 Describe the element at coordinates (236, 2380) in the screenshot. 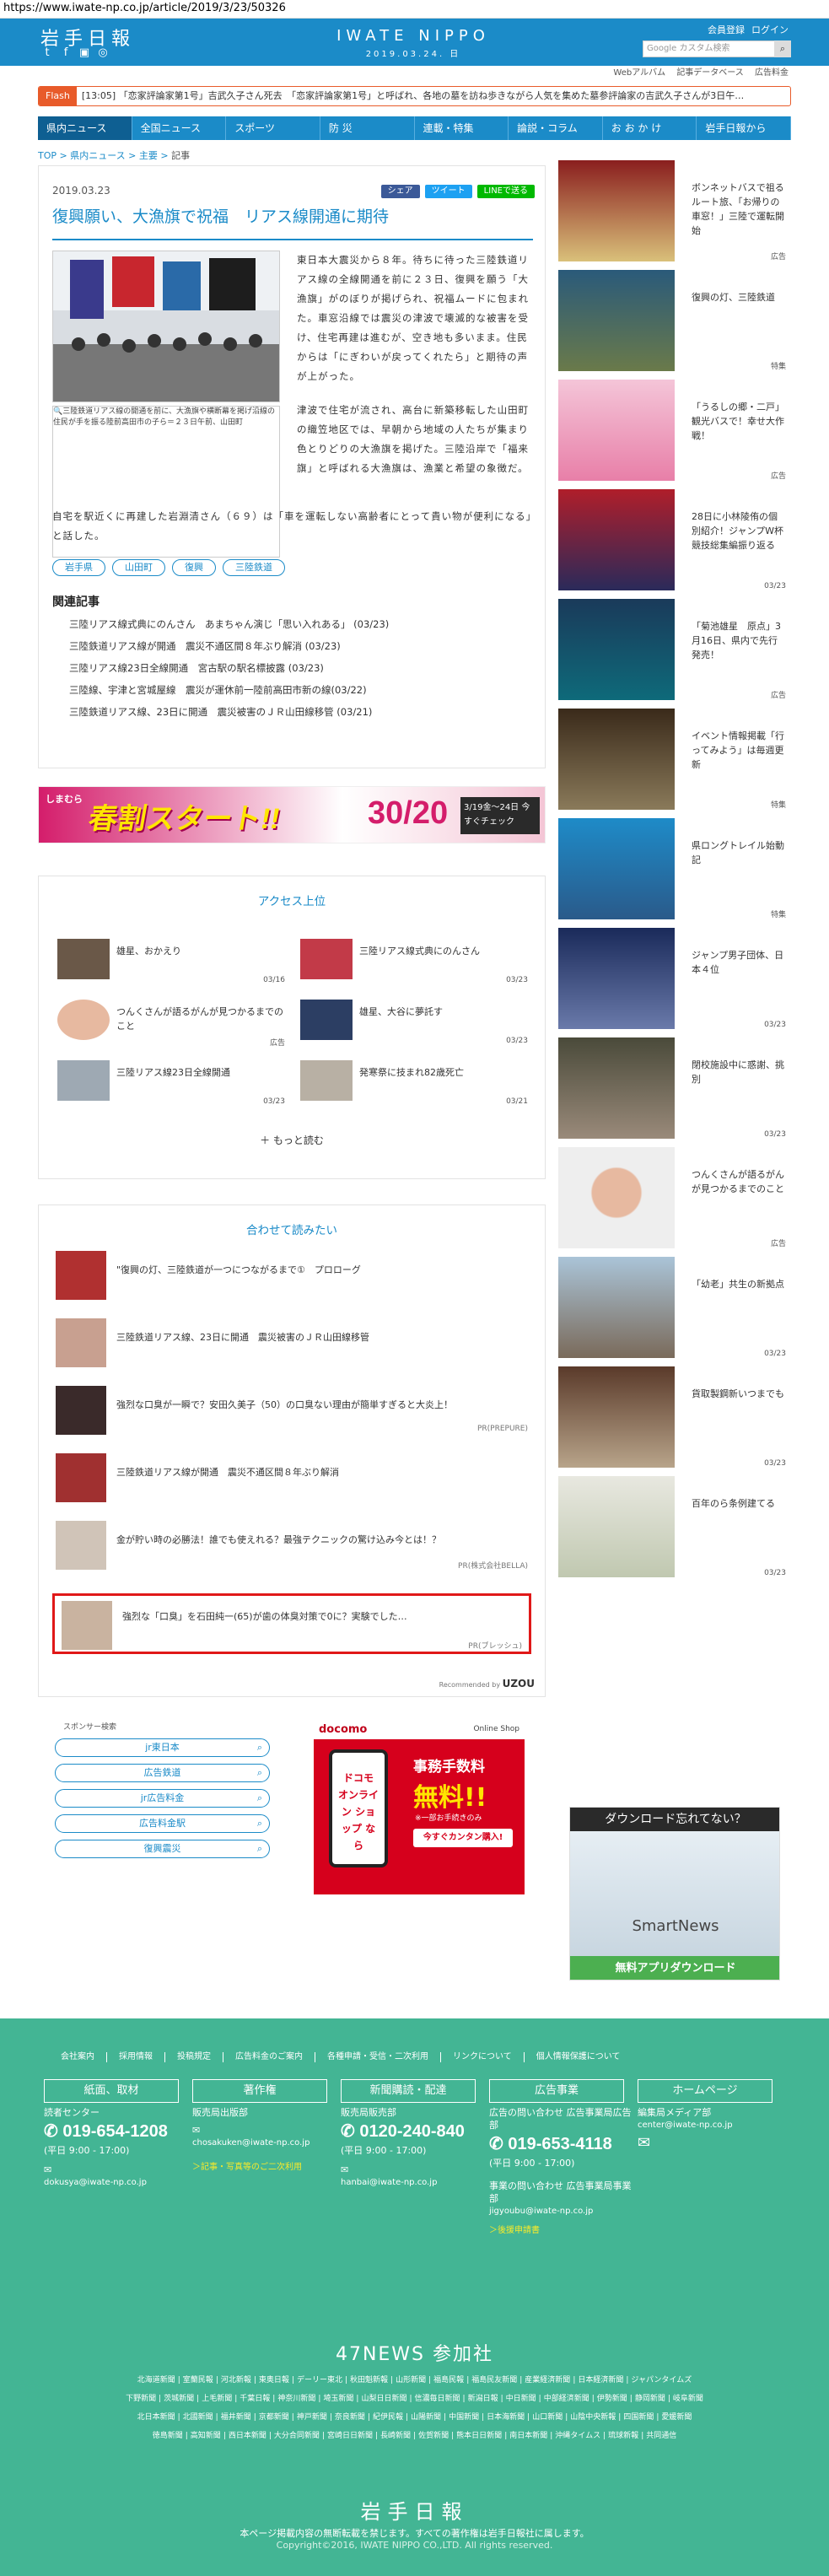

I see `paper-link: 河北新報` at that location.